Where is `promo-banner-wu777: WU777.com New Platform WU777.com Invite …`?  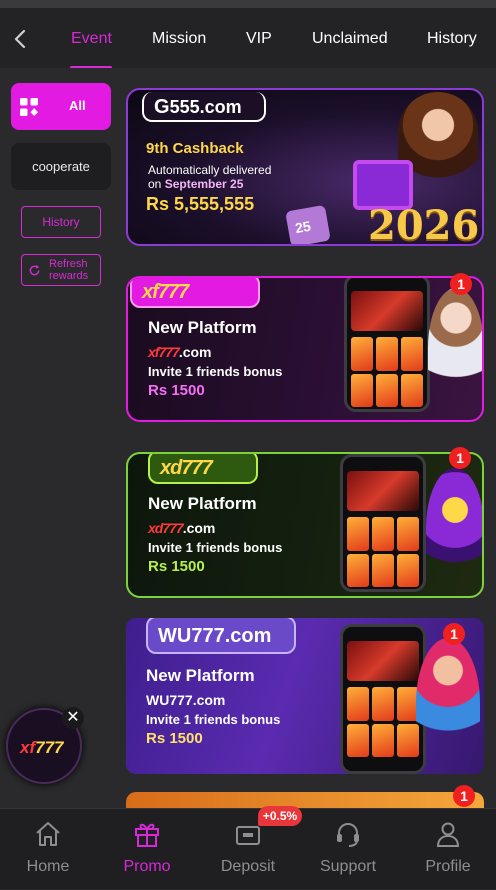 promo-banner-wu777: WU777.com New Platform WU777.com Invite … is located at coordinates (305, 696).